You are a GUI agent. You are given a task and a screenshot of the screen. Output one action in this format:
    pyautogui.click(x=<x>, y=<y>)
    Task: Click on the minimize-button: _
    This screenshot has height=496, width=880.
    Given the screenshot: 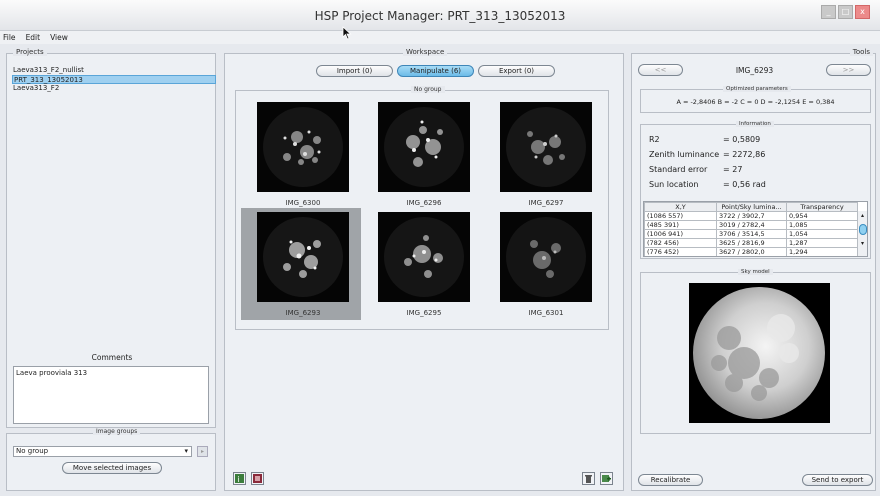 What is the action you would take?
    pyautogui.click(x=828, y=12)
    